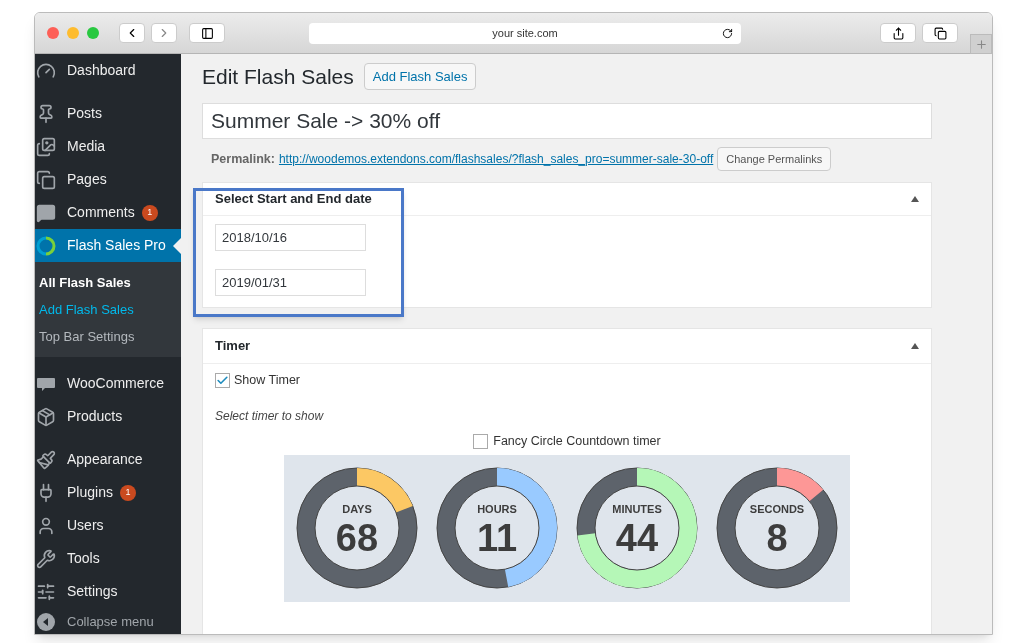  I want to click on images-icon, so click(46, 146).